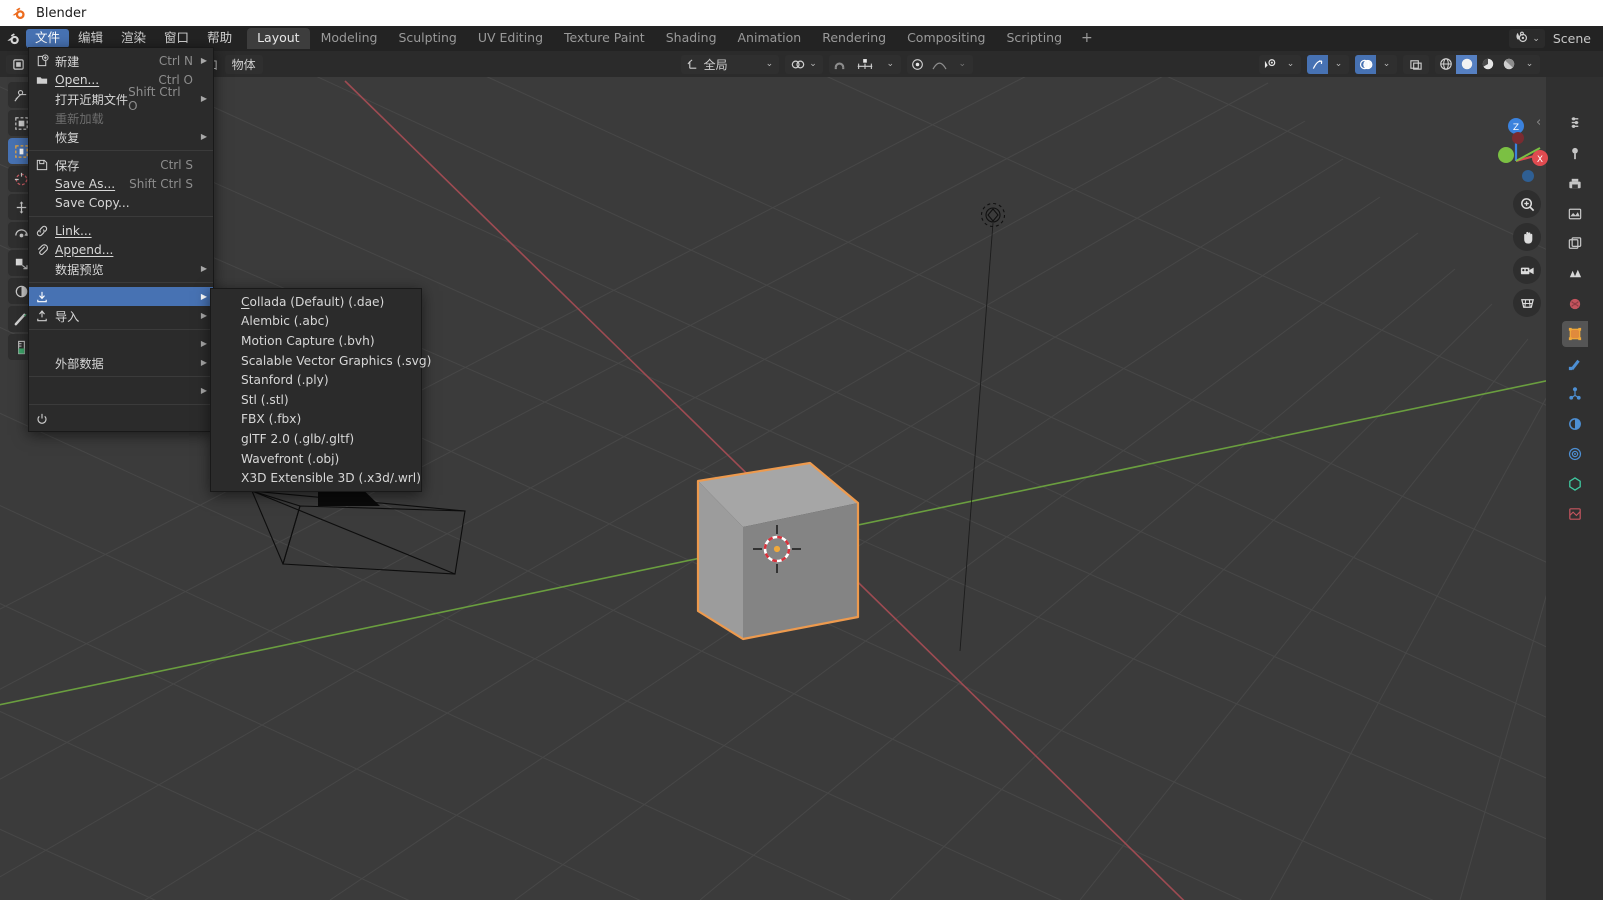 The image size is (1603, 900). What do you see at coordinates (770, 39) in the screenshot?
I see `tab-animation: Animation` at bounding box center [770, 39].